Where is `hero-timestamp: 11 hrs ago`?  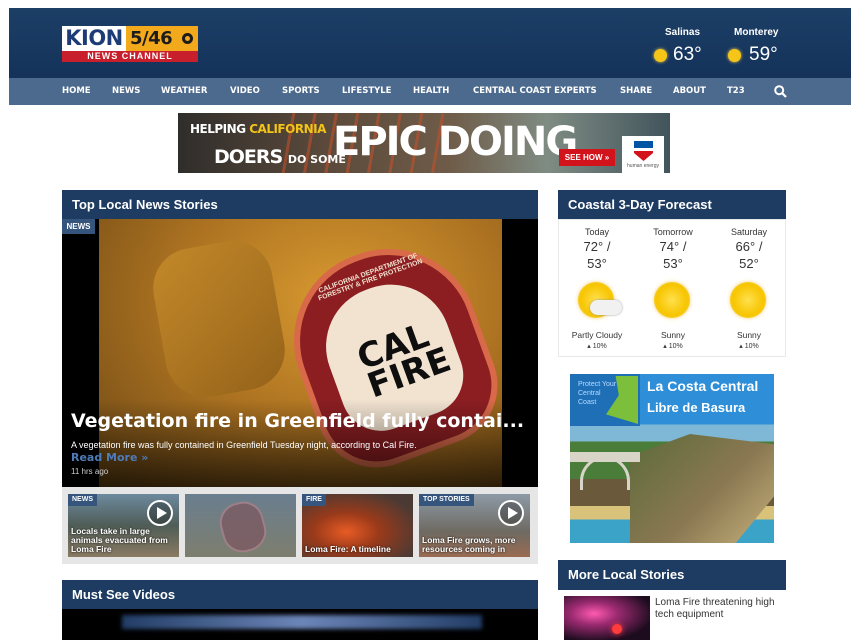 hero-timestamp: 11 hrs ago is located at coordinates (90, 471).